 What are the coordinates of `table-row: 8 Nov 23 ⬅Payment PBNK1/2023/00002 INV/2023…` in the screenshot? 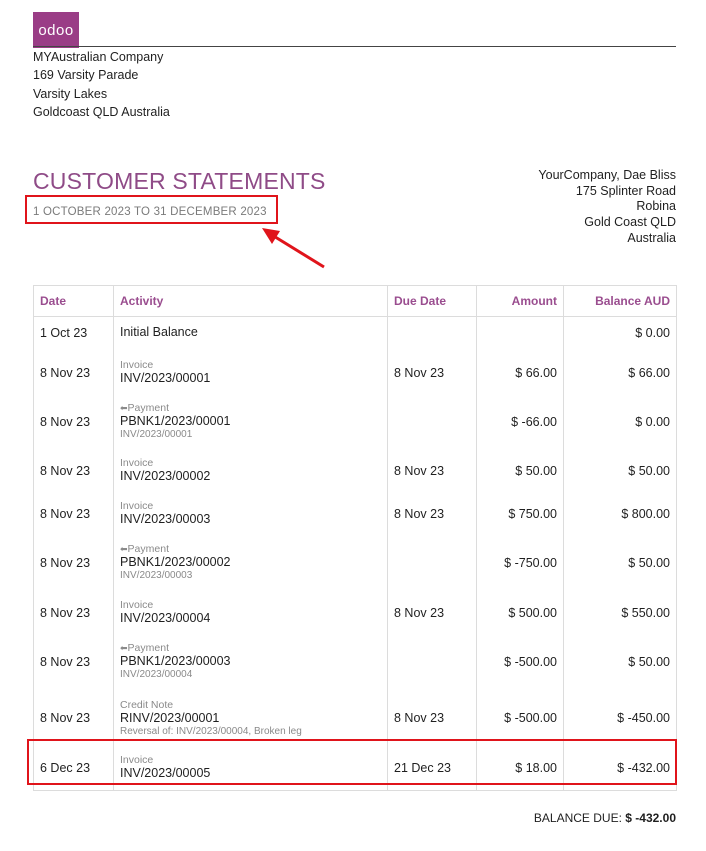 It's located at (355, 562).